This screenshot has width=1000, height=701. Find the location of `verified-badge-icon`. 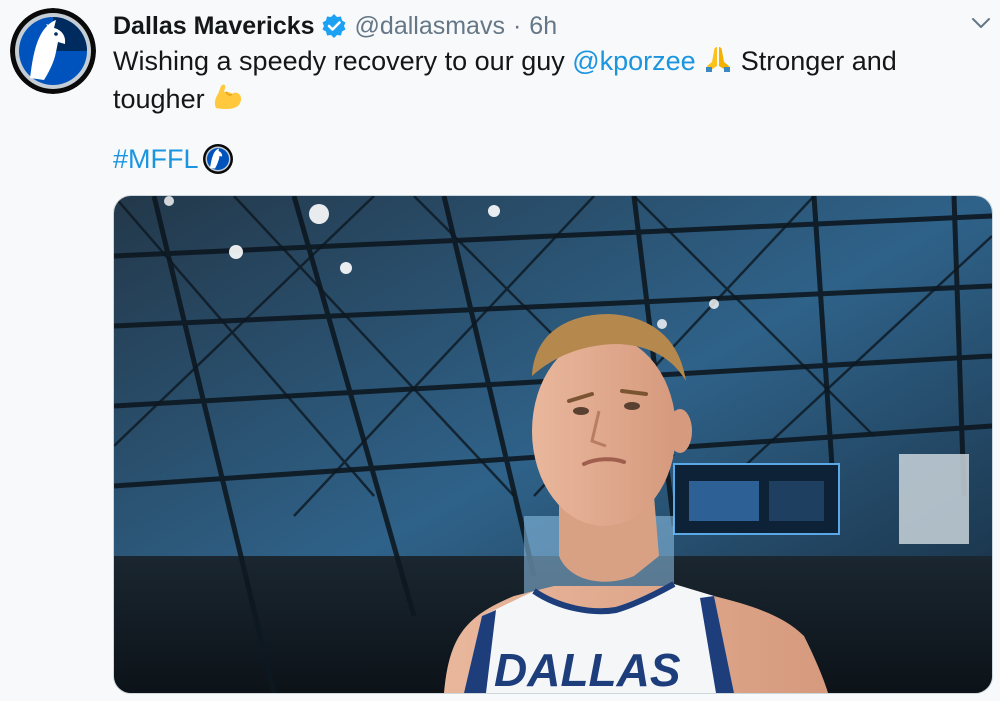

verified-badge-icon is located at coordinates (334, 26).